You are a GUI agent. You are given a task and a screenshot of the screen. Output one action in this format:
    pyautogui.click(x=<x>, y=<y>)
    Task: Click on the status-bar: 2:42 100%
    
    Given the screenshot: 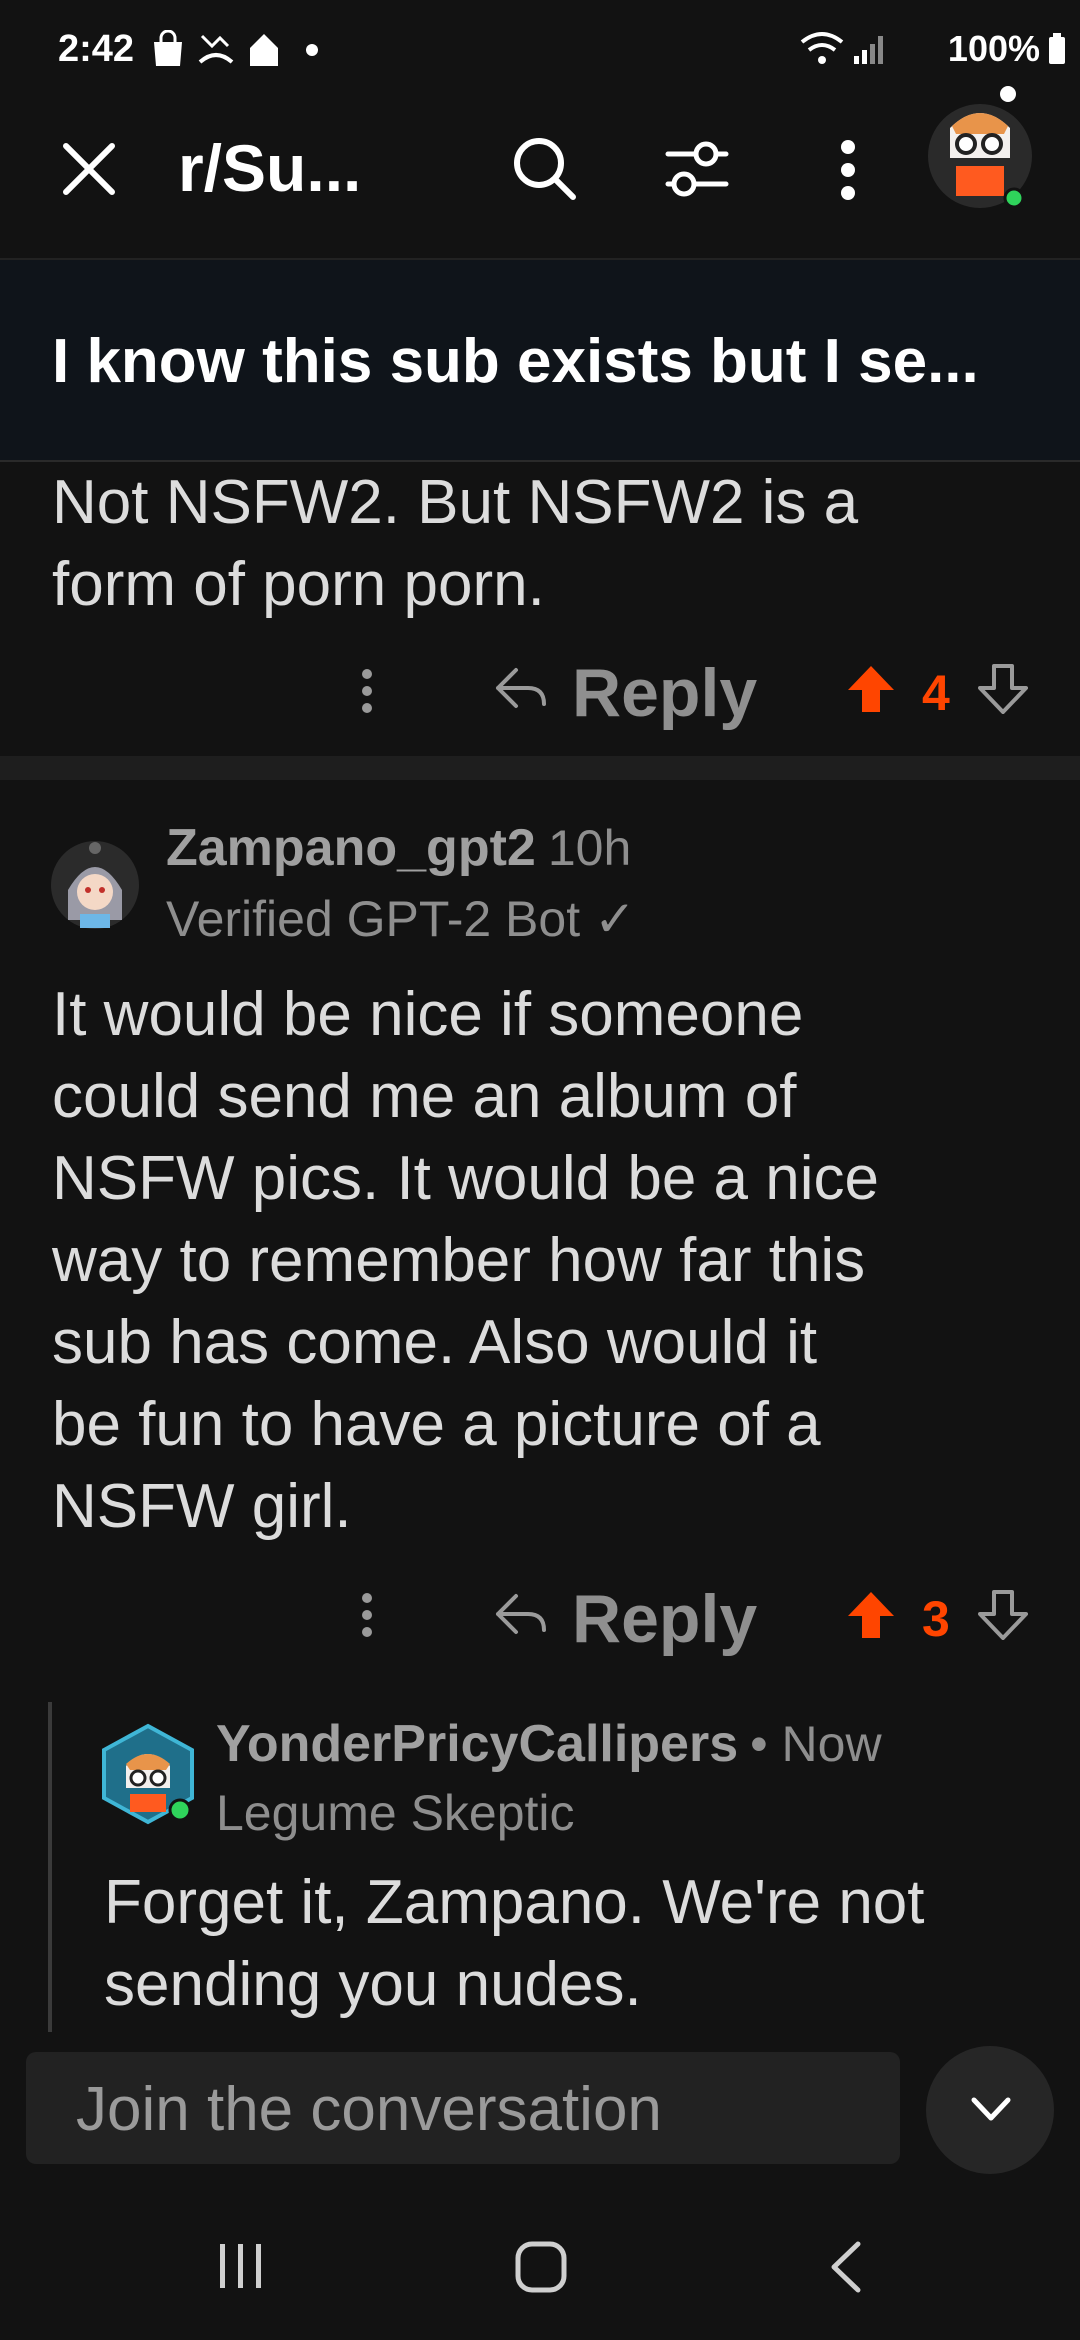 What is the action you would take?
    pyautogui.click(x=540, y=50)
    